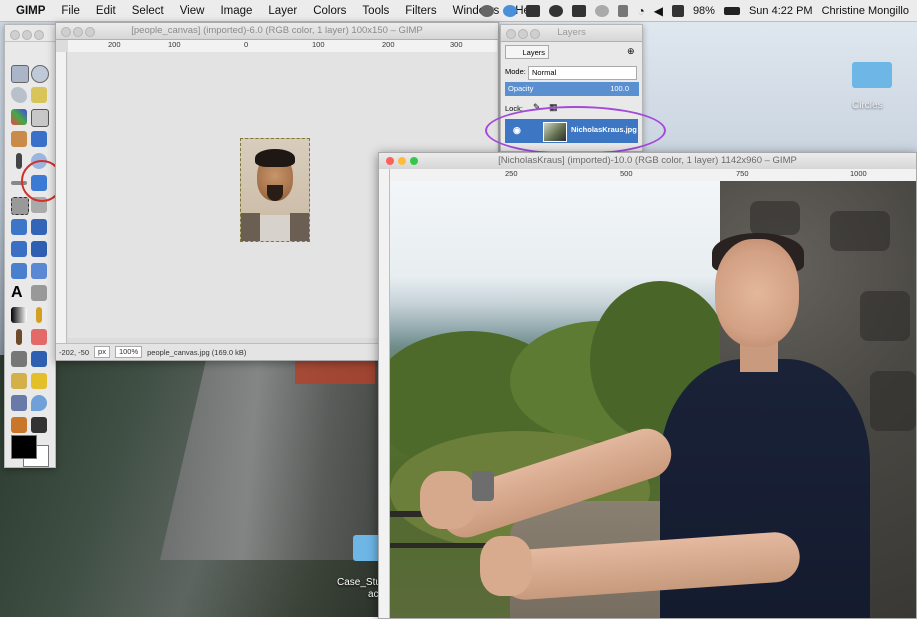 The image size is (917, 619). Describe the element at coordinates (39, 35) in the screenshot. I see `toolbox-zoom-button` at that location.